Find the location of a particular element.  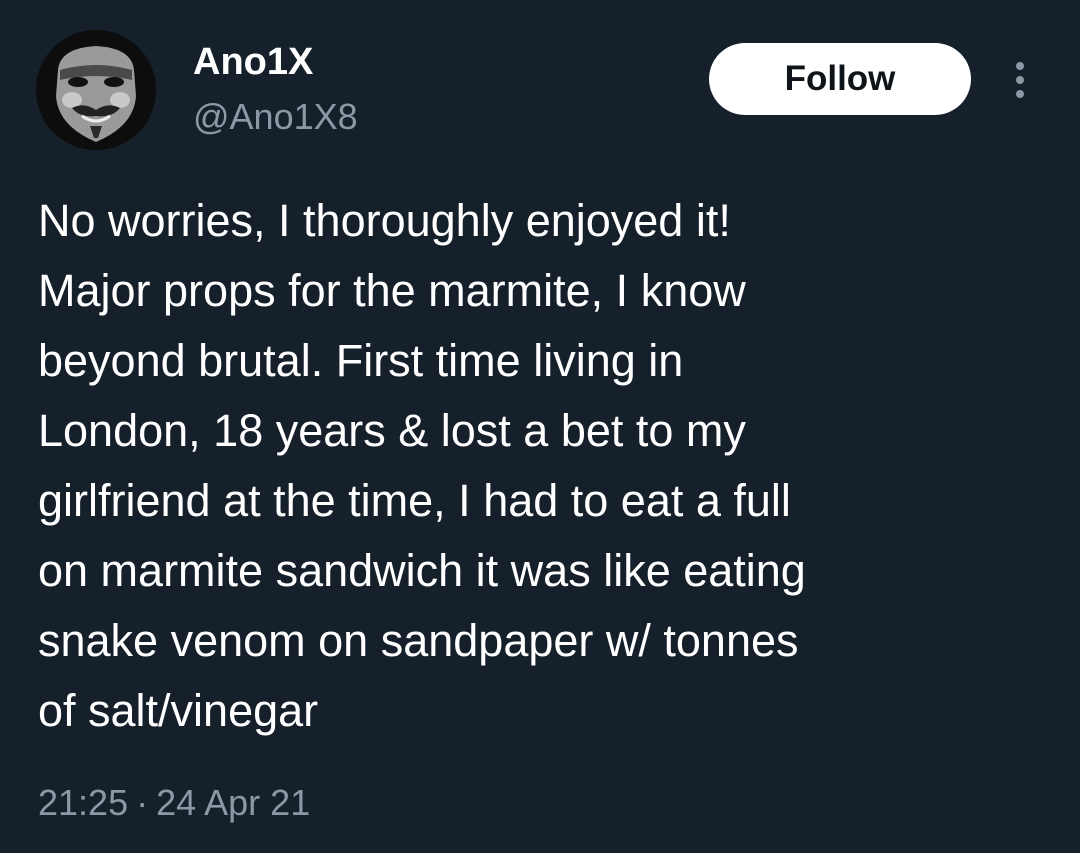

tweet-text-line: of salt/vinegar is located at coordinates (178, 710).